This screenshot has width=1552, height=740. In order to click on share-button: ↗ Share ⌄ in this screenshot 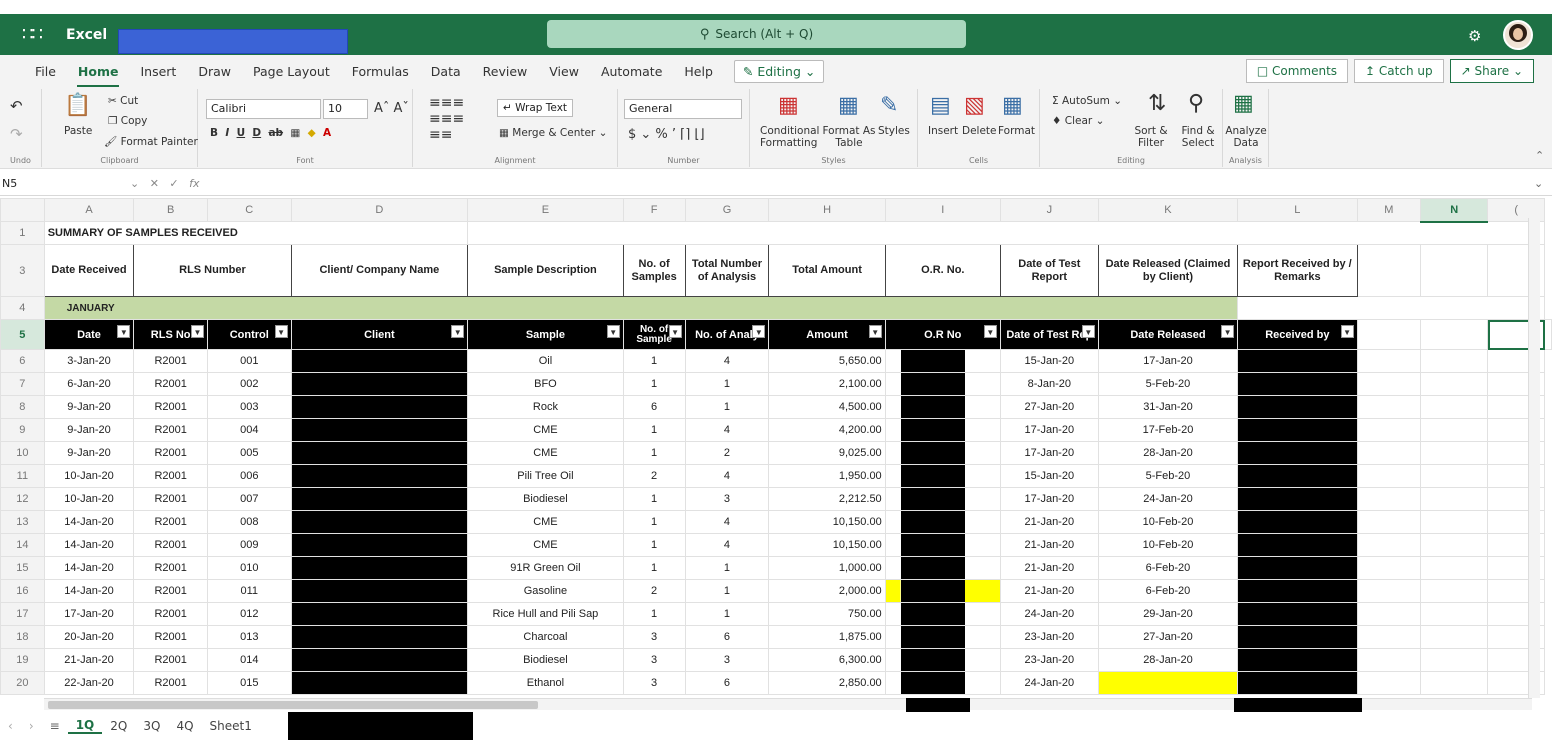, I will do `click(1491, 71)`.